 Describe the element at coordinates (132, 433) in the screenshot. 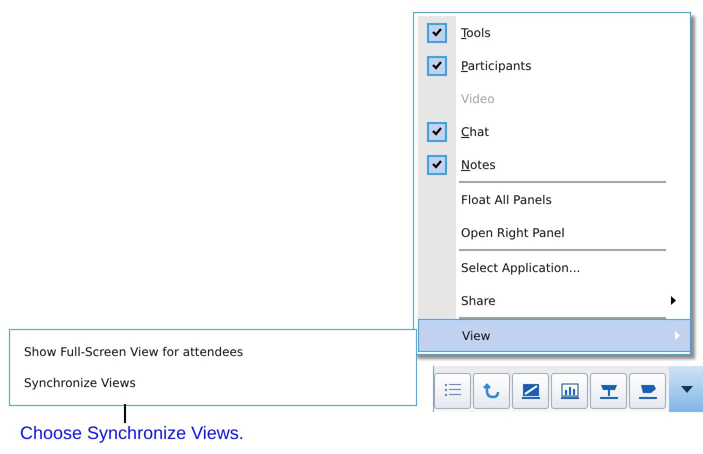

I see `callout-text: Choose Synchronize Views.` at that location.